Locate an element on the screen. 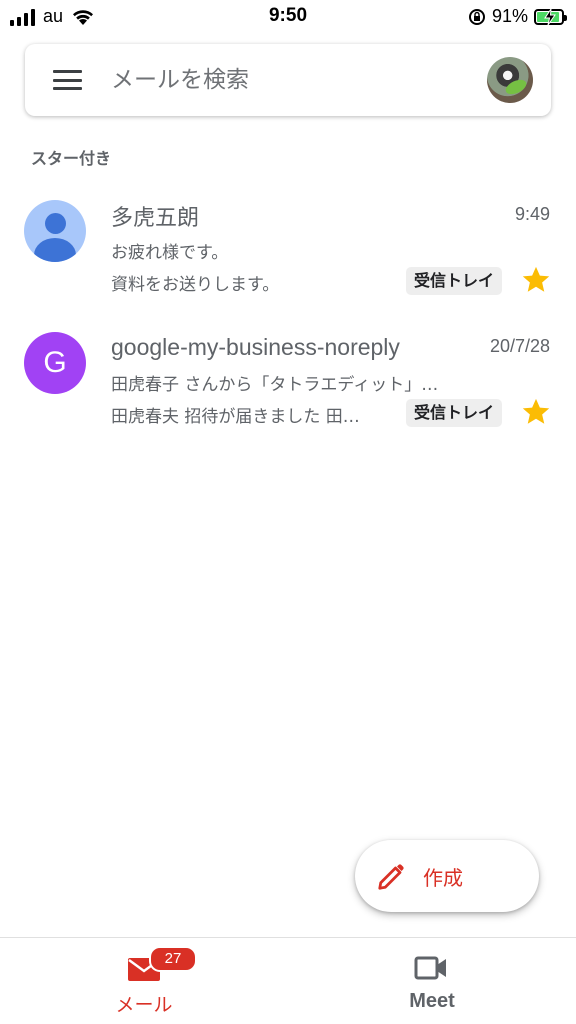 The height and width of the screenshot is (1024, 576). person-icon is located at coordinates (55, 223).